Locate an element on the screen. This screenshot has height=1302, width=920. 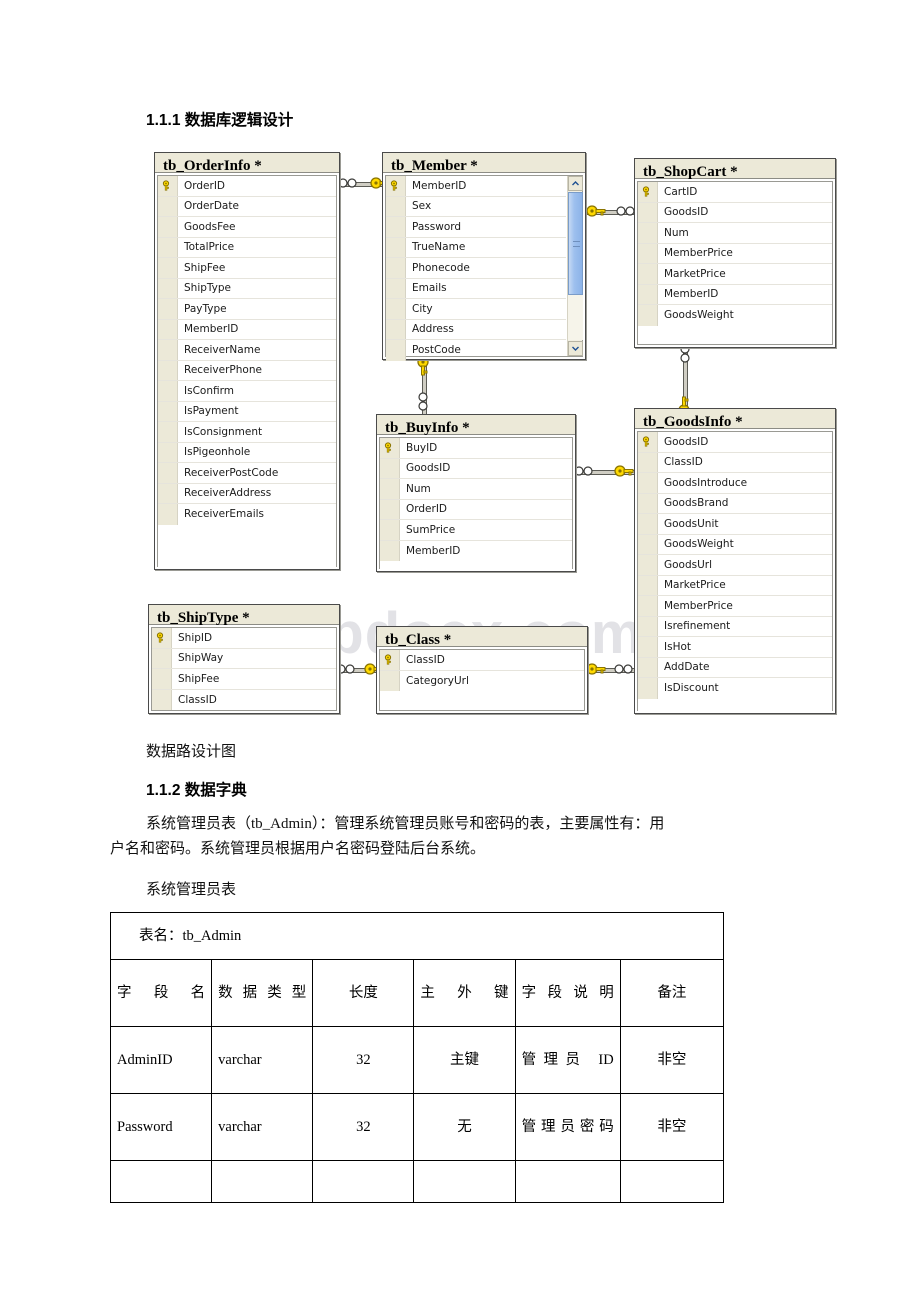
er-field-row: BuyID is located at coordinates (476, 448).